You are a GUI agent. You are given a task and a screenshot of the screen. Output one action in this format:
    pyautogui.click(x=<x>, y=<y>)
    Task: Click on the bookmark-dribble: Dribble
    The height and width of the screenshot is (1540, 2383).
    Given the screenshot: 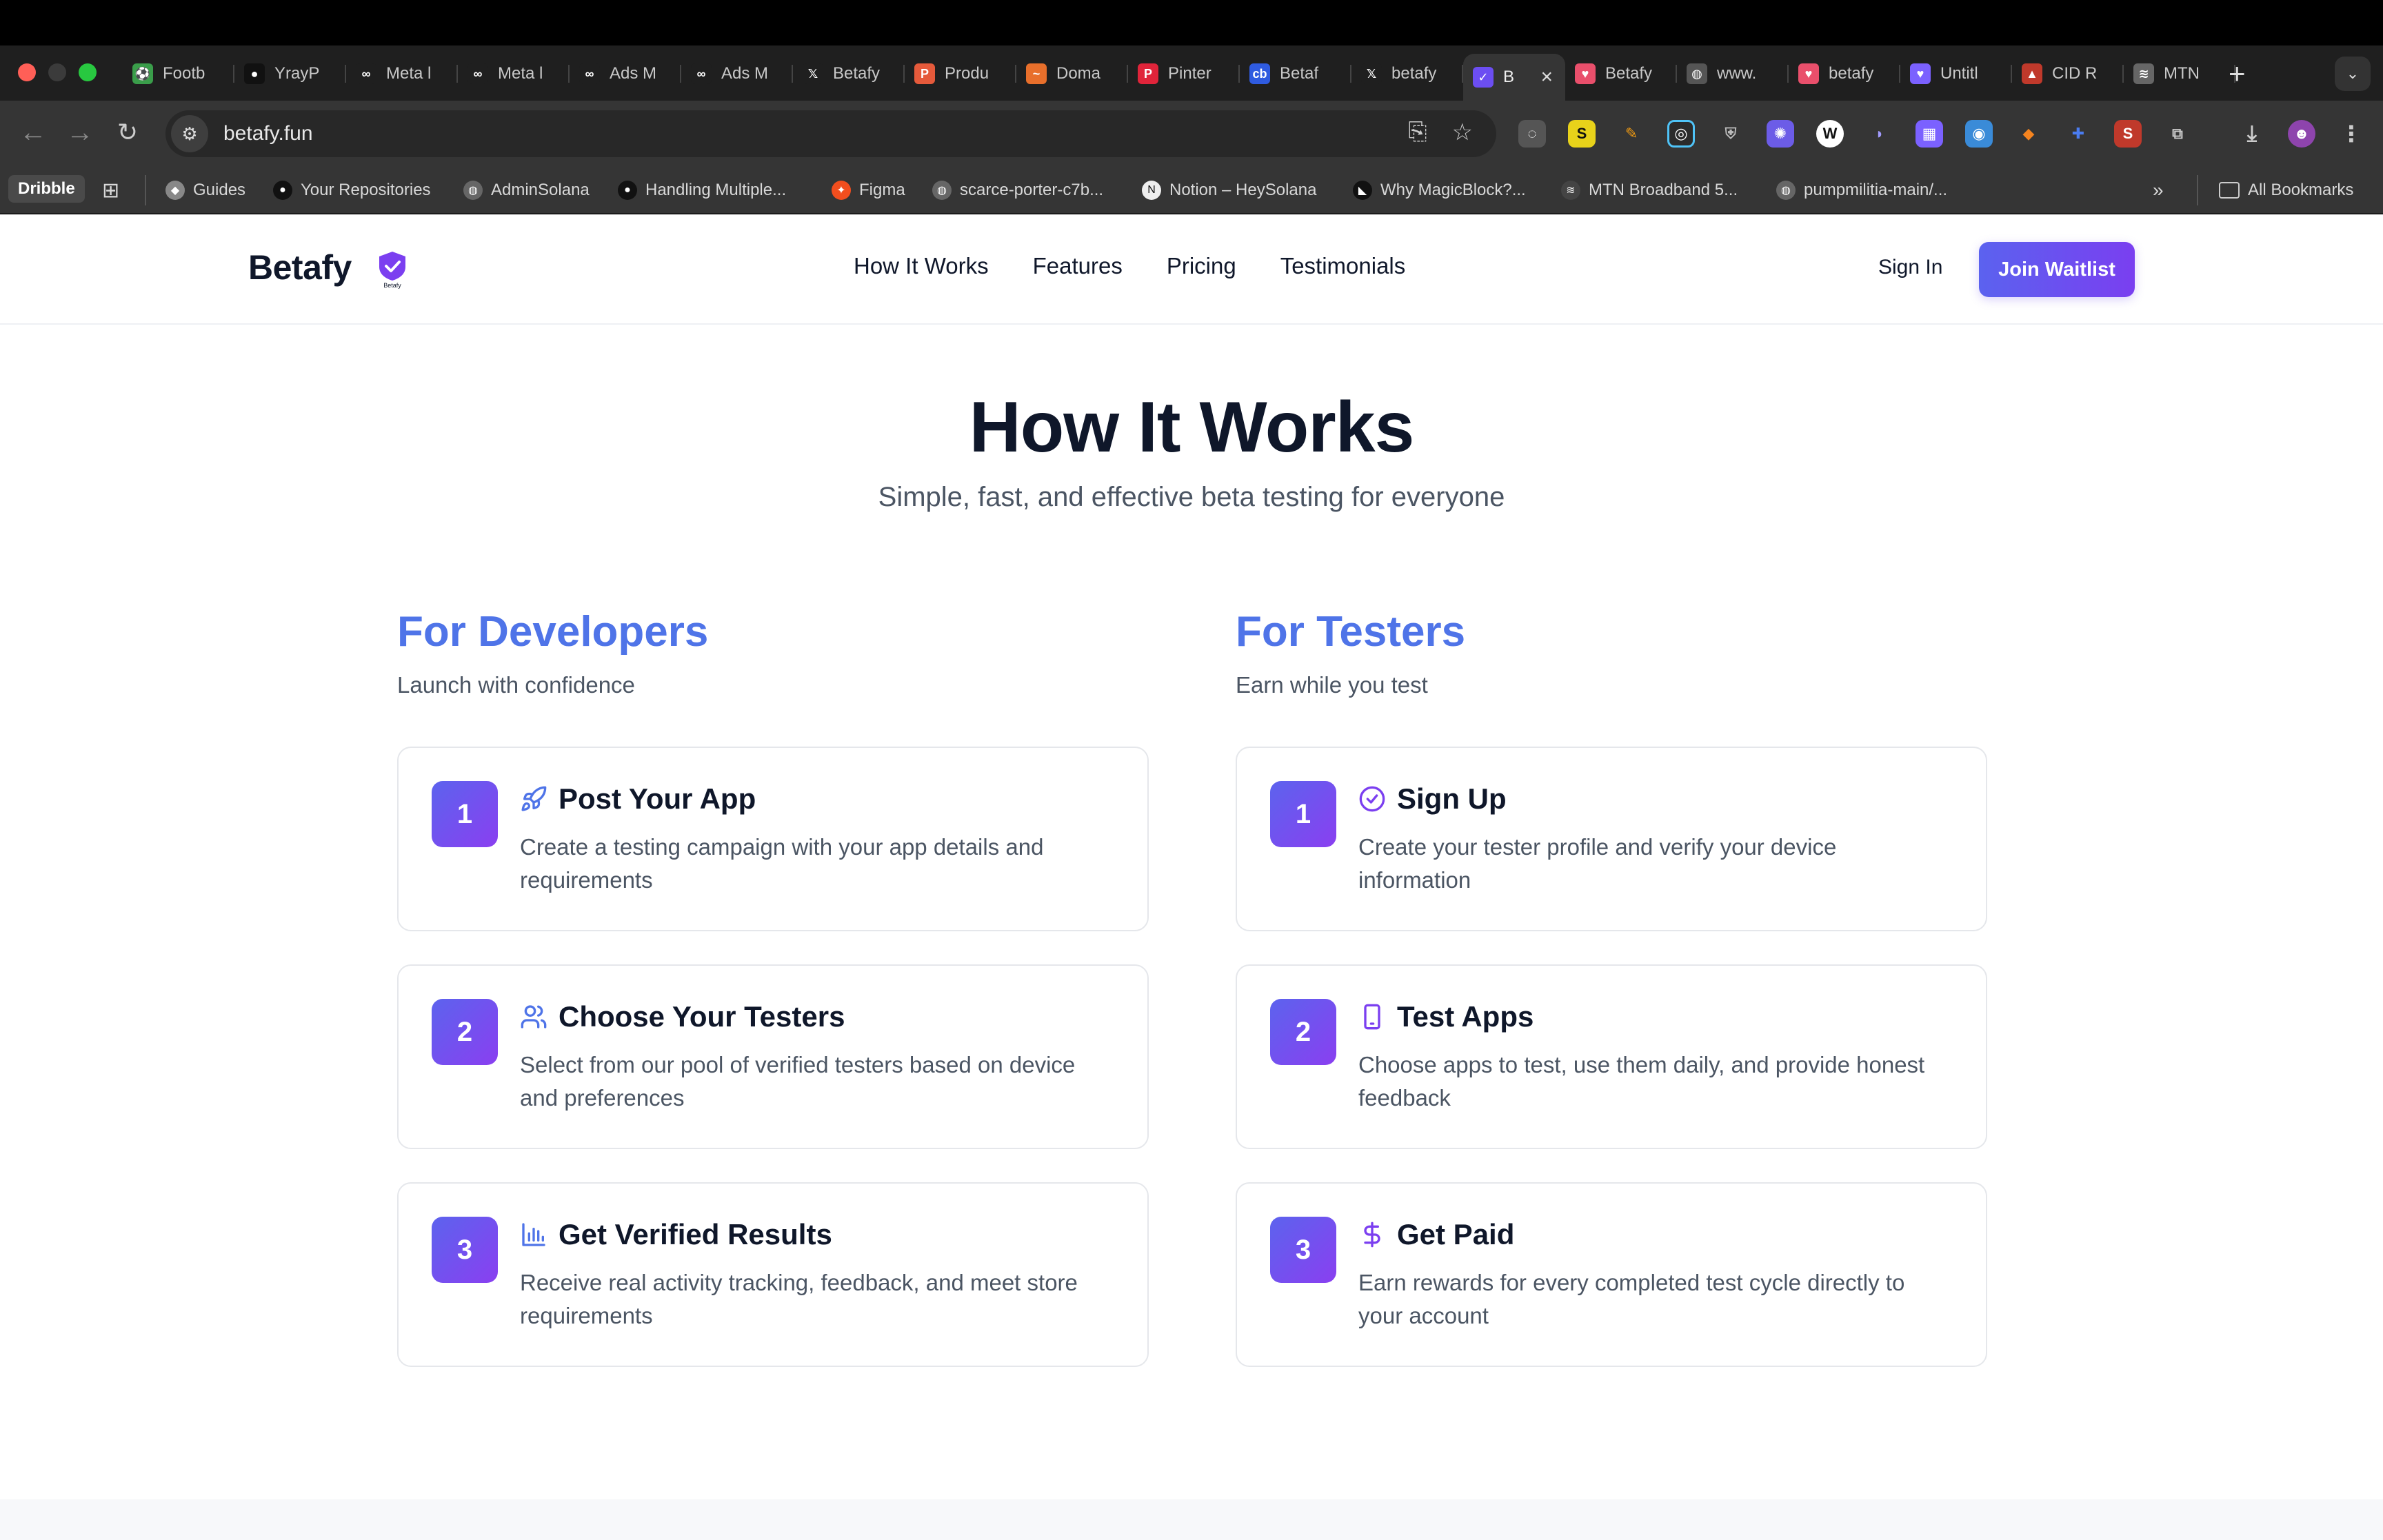 What is the action you would take?
    pyautogui.click(x=46, y=189)
    